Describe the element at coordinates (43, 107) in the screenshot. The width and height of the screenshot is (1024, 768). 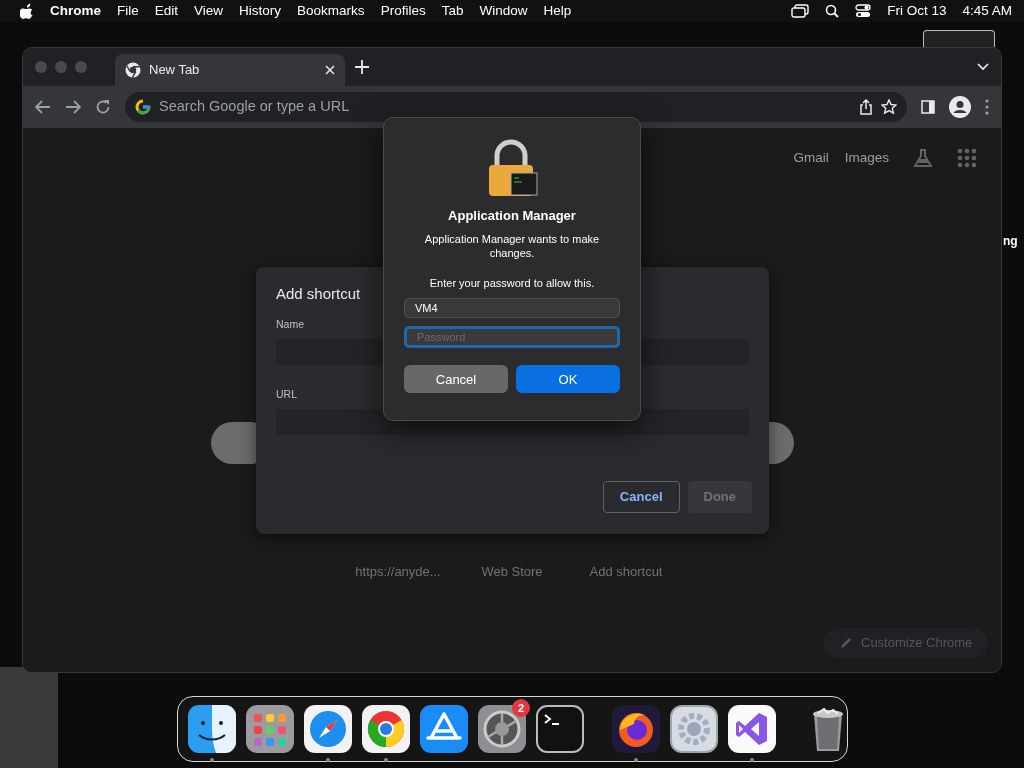
I see `back-icon` at that location.